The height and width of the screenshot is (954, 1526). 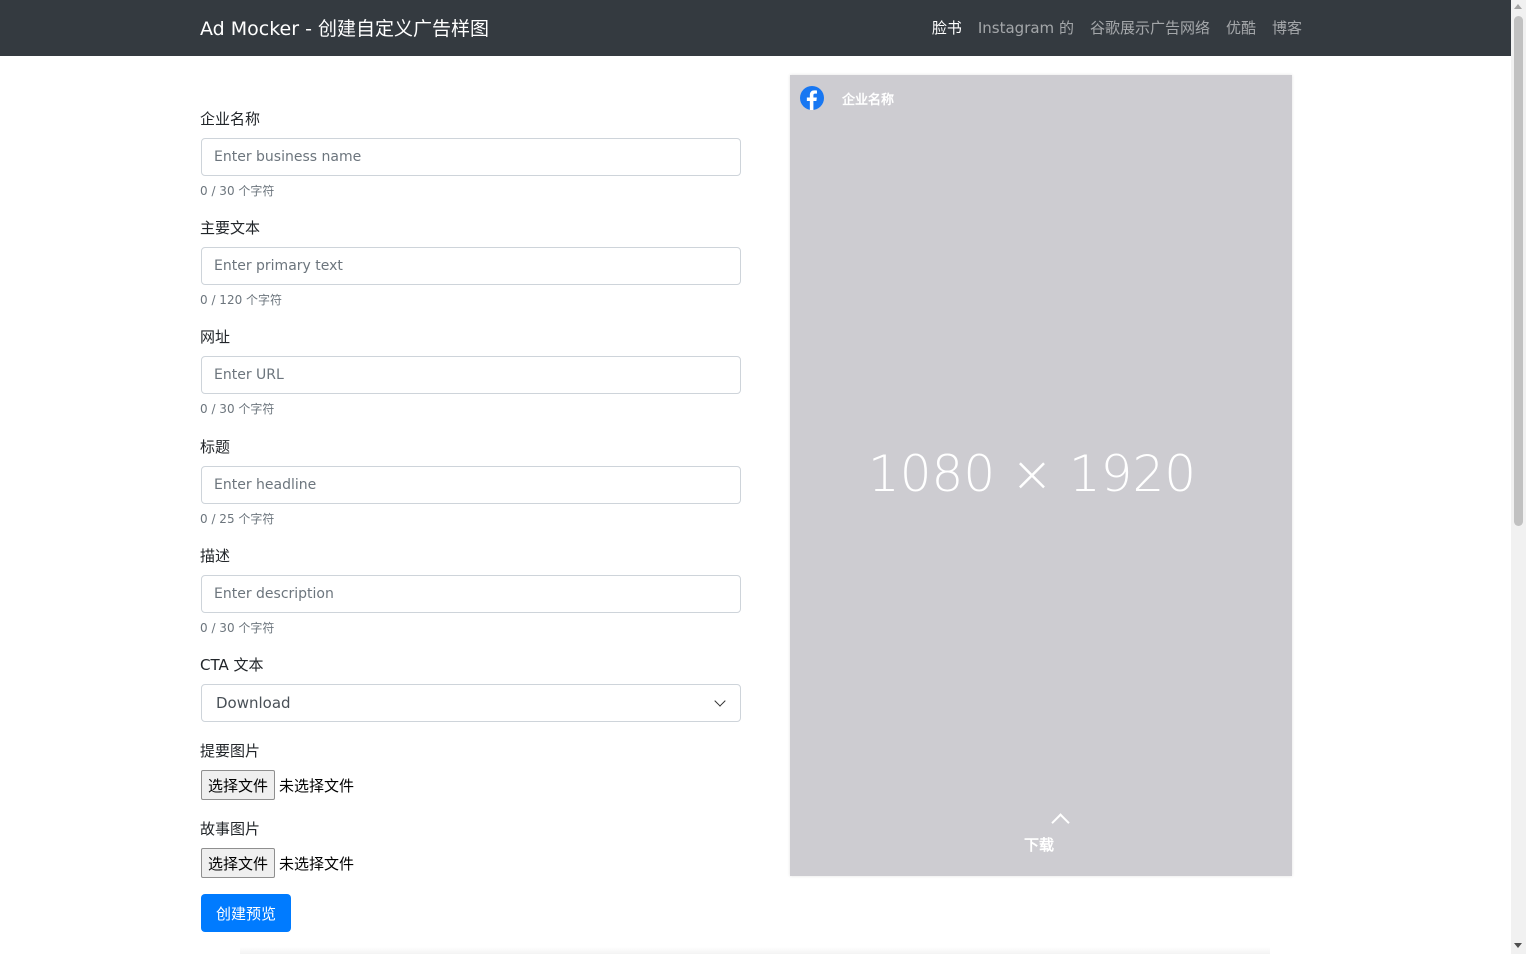 What do you see at coordinates (1518, 271) in the screenshot?
I see `scrollbar-thumb` at bounding box center [1518, 271].